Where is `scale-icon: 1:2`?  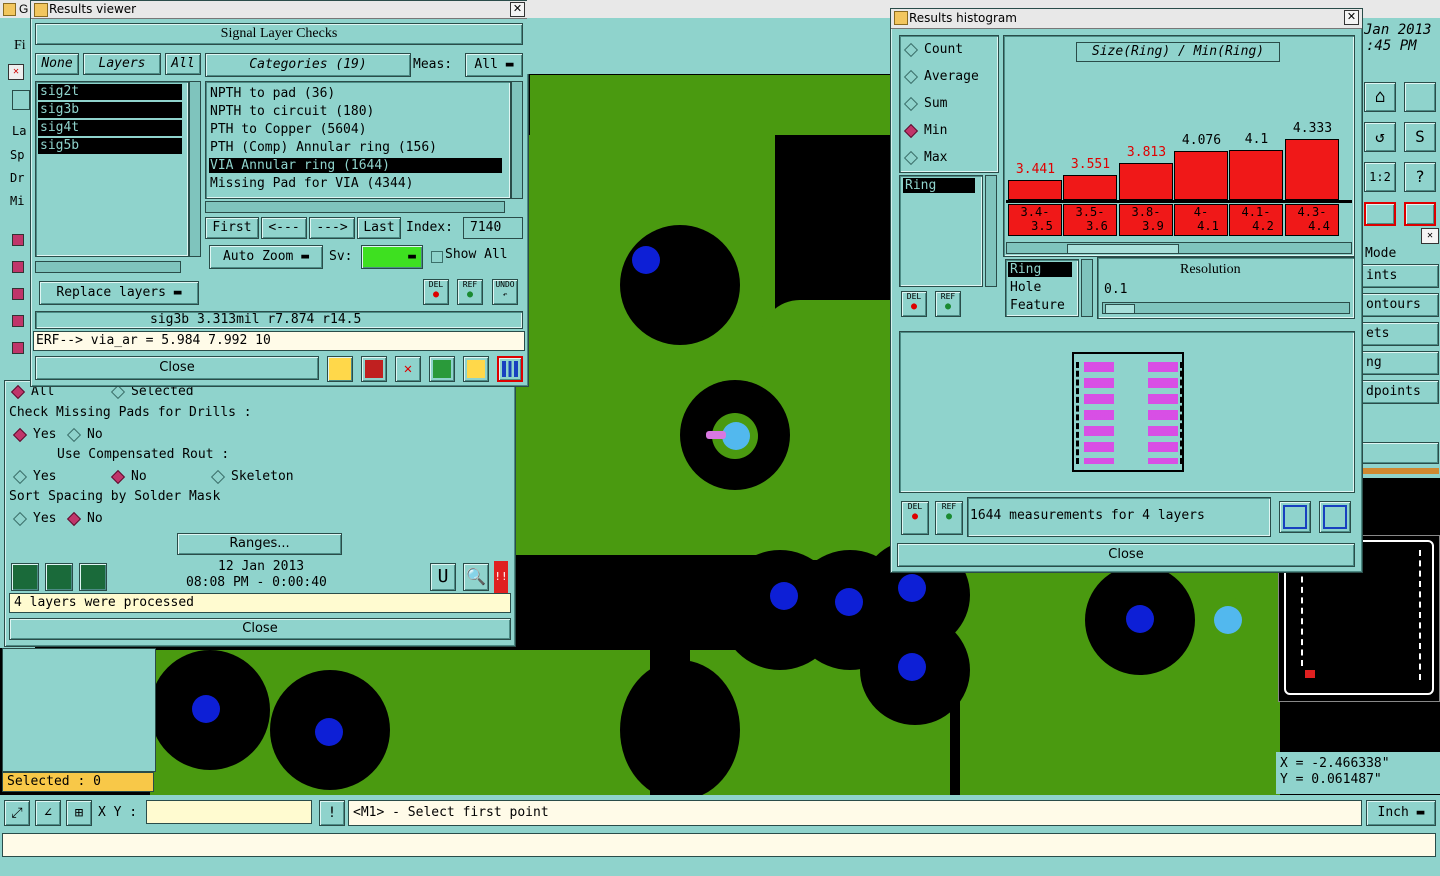 scale-icon: 1:2 is located at coordinates (1380, 177).